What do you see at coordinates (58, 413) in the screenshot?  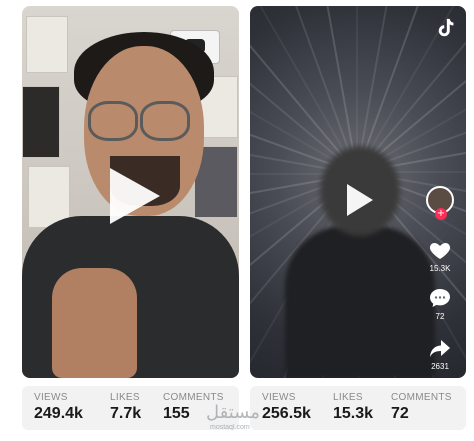 I see `views-value: 249.4k` at bounding box center [58, 413].